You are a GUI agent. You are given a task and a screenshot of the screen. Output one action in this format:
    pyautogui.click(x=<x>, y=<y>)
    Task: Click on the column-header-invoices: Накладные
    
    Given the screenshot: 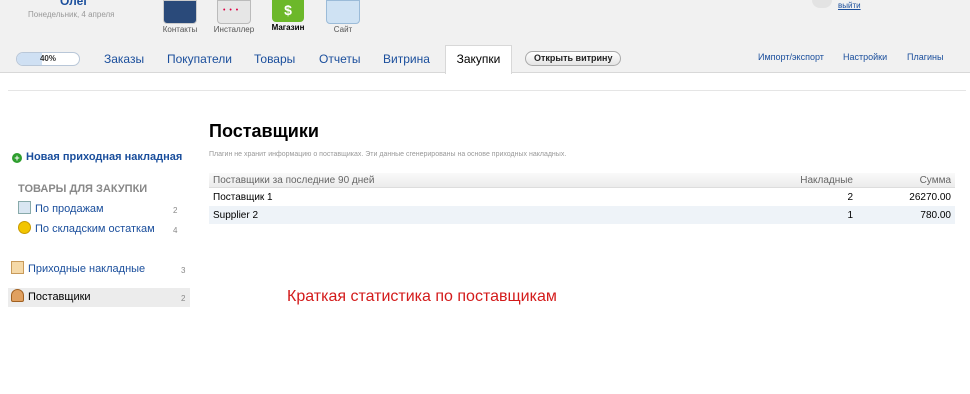 What is the action you would take?
    pyautogui.click(x=798, y=180)
    